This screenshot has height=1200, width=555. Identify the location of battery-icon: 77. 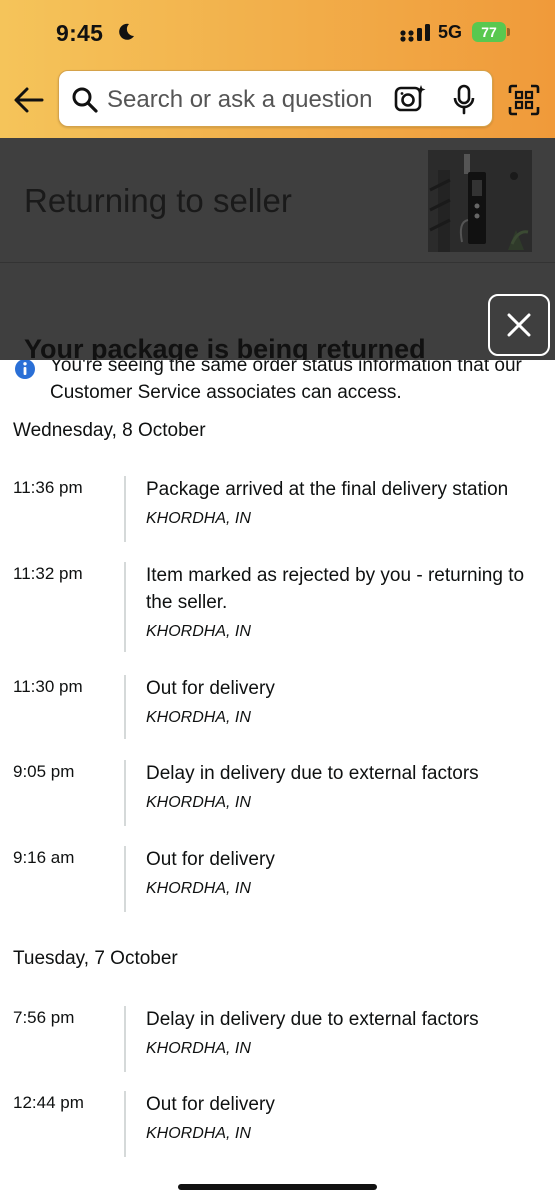
(491, 32).